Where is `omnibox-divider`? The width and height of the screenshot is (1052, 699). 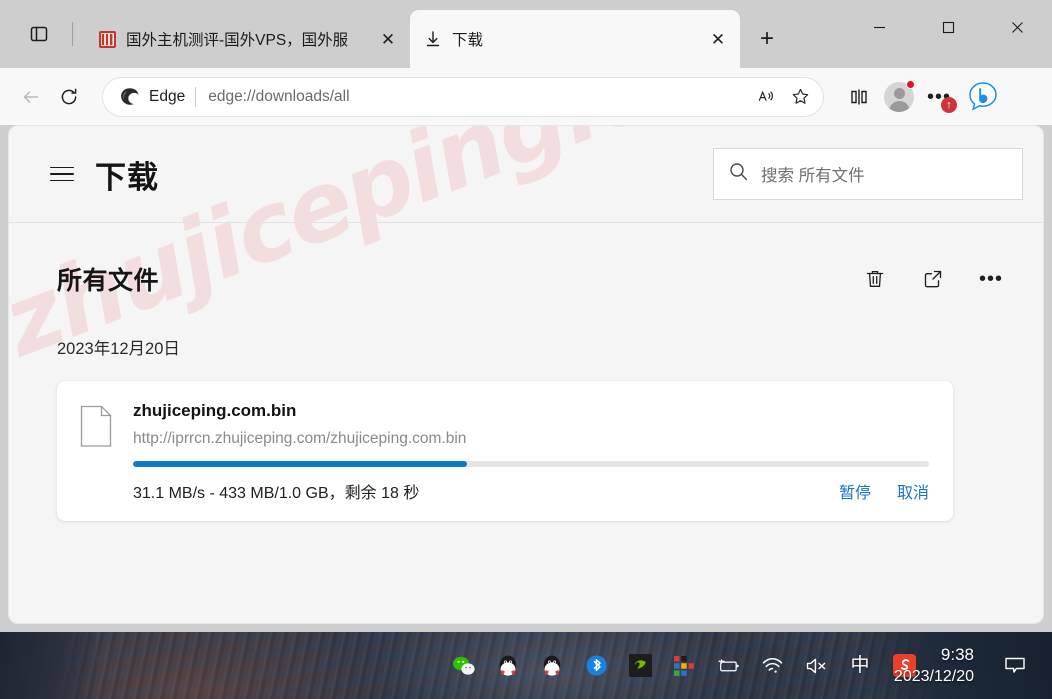 omnibox-divider is located at coordinates (196, 96).